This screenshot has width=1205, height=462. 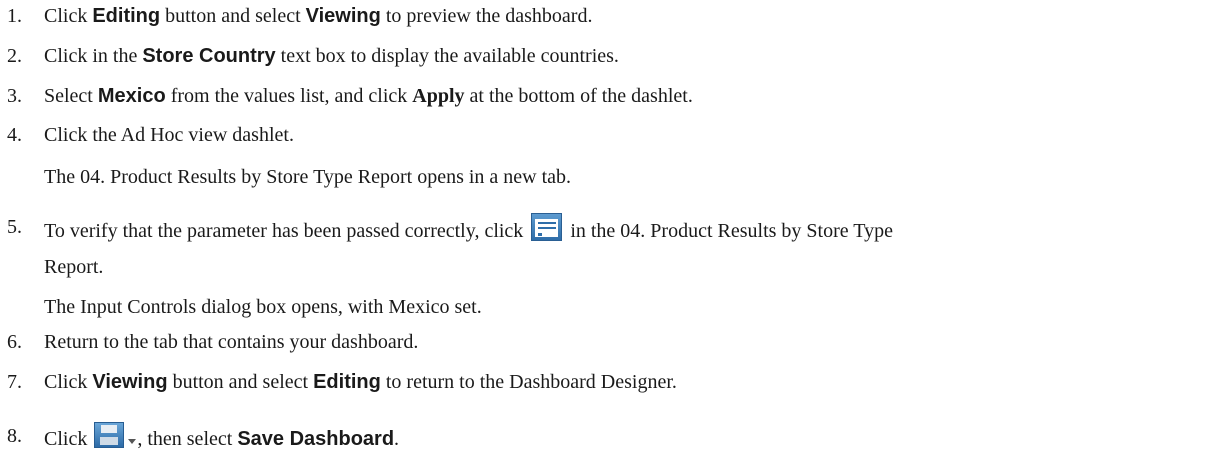 What do you see at coordinates (14, 135) in the screenshot?
I see `step-number: 4.` at bounding box center [14, 135].